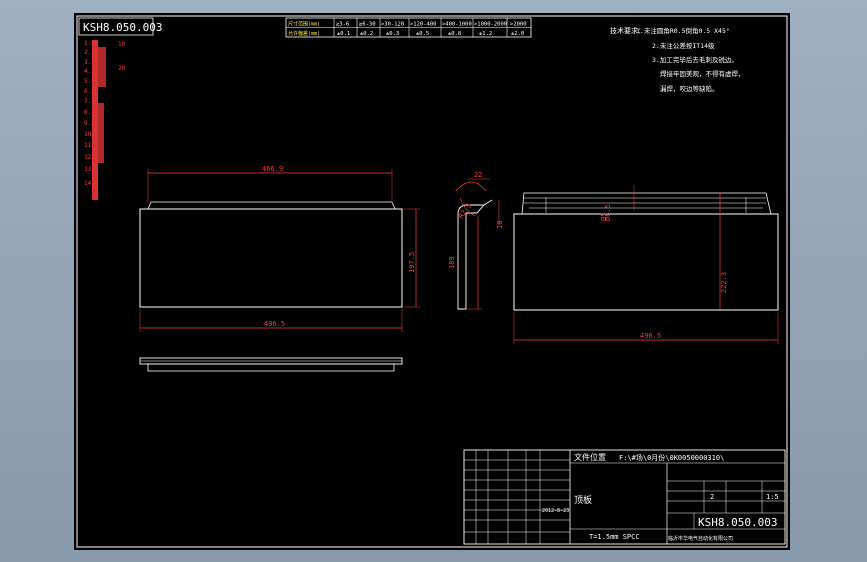 This screenshot has height=562, width=867. What do you see at coordinates (279, 248) in the screenshot?
I see `front-view: 466.9 496.5 197.5` at bounding box center [279, 248].